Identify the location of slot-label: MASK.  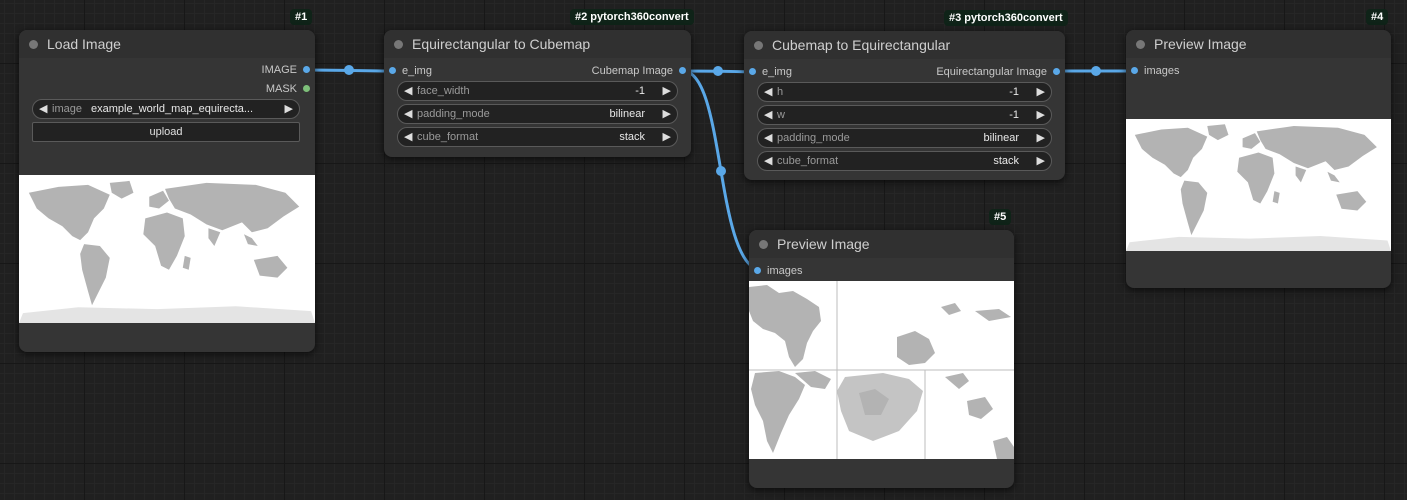
(281, 89).